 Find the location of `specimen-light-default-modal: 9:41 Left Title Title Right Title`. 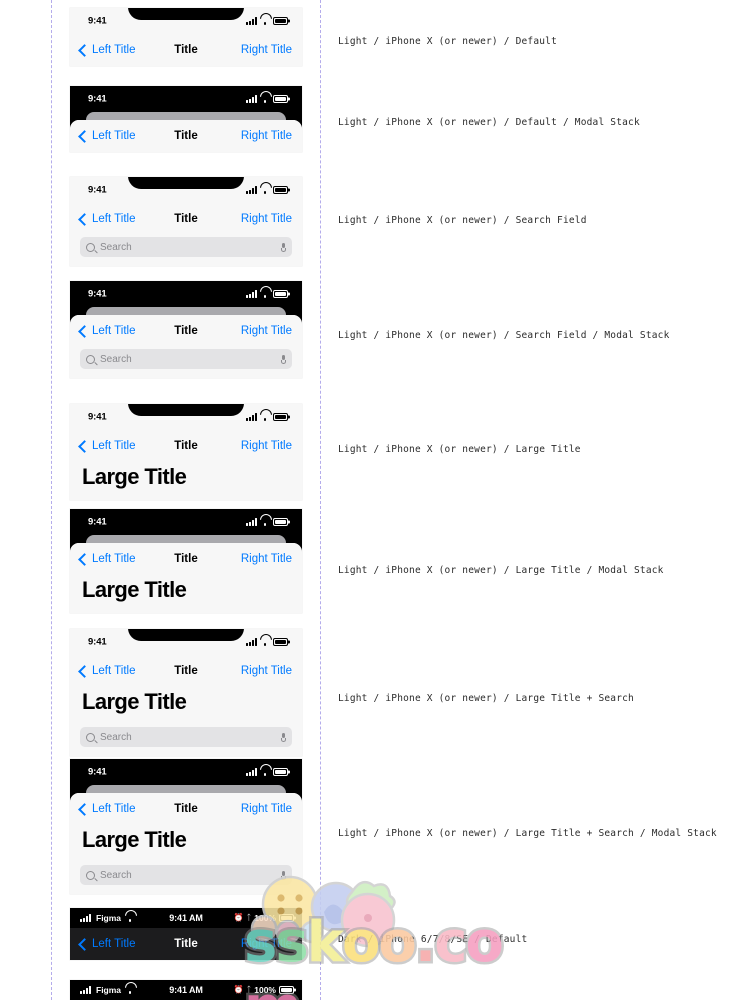

specimen-light-default-modal: 9:41 Left Title Title Right Title is located at coordinates (186, 122).